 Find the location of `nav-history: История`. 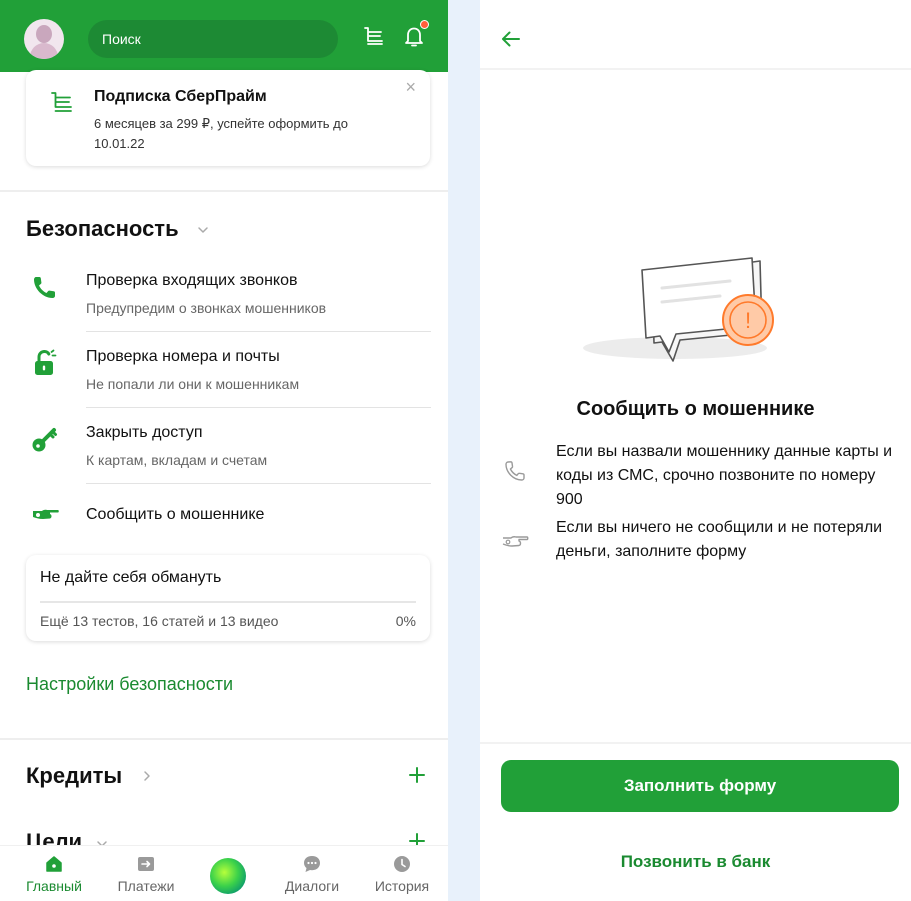

nav-history: История is located at coordinates (402, 873).